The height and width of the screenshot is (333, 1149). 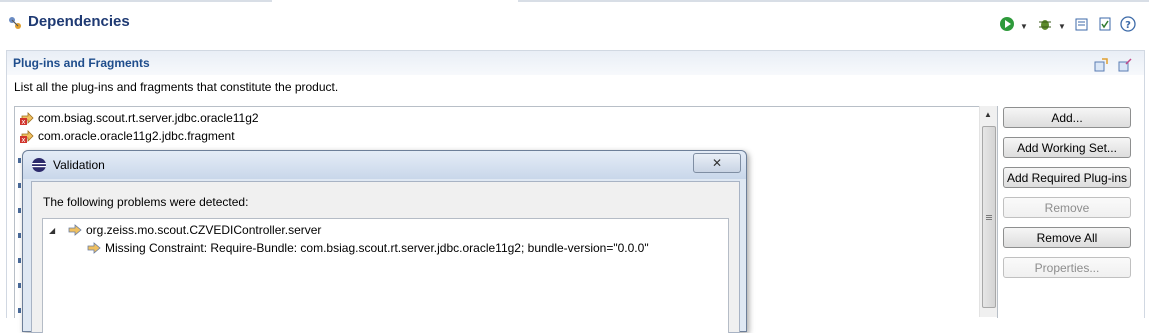 I want to click on remove-all-button: Remove All, so click(x=1067, y=237).